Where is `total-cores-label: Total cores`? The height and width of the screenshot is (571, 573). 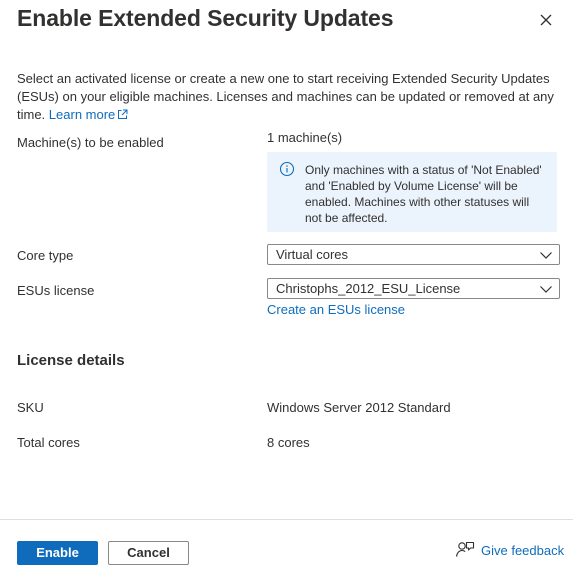
total-cores-label: Total cores is located at coordinates (48, 442).